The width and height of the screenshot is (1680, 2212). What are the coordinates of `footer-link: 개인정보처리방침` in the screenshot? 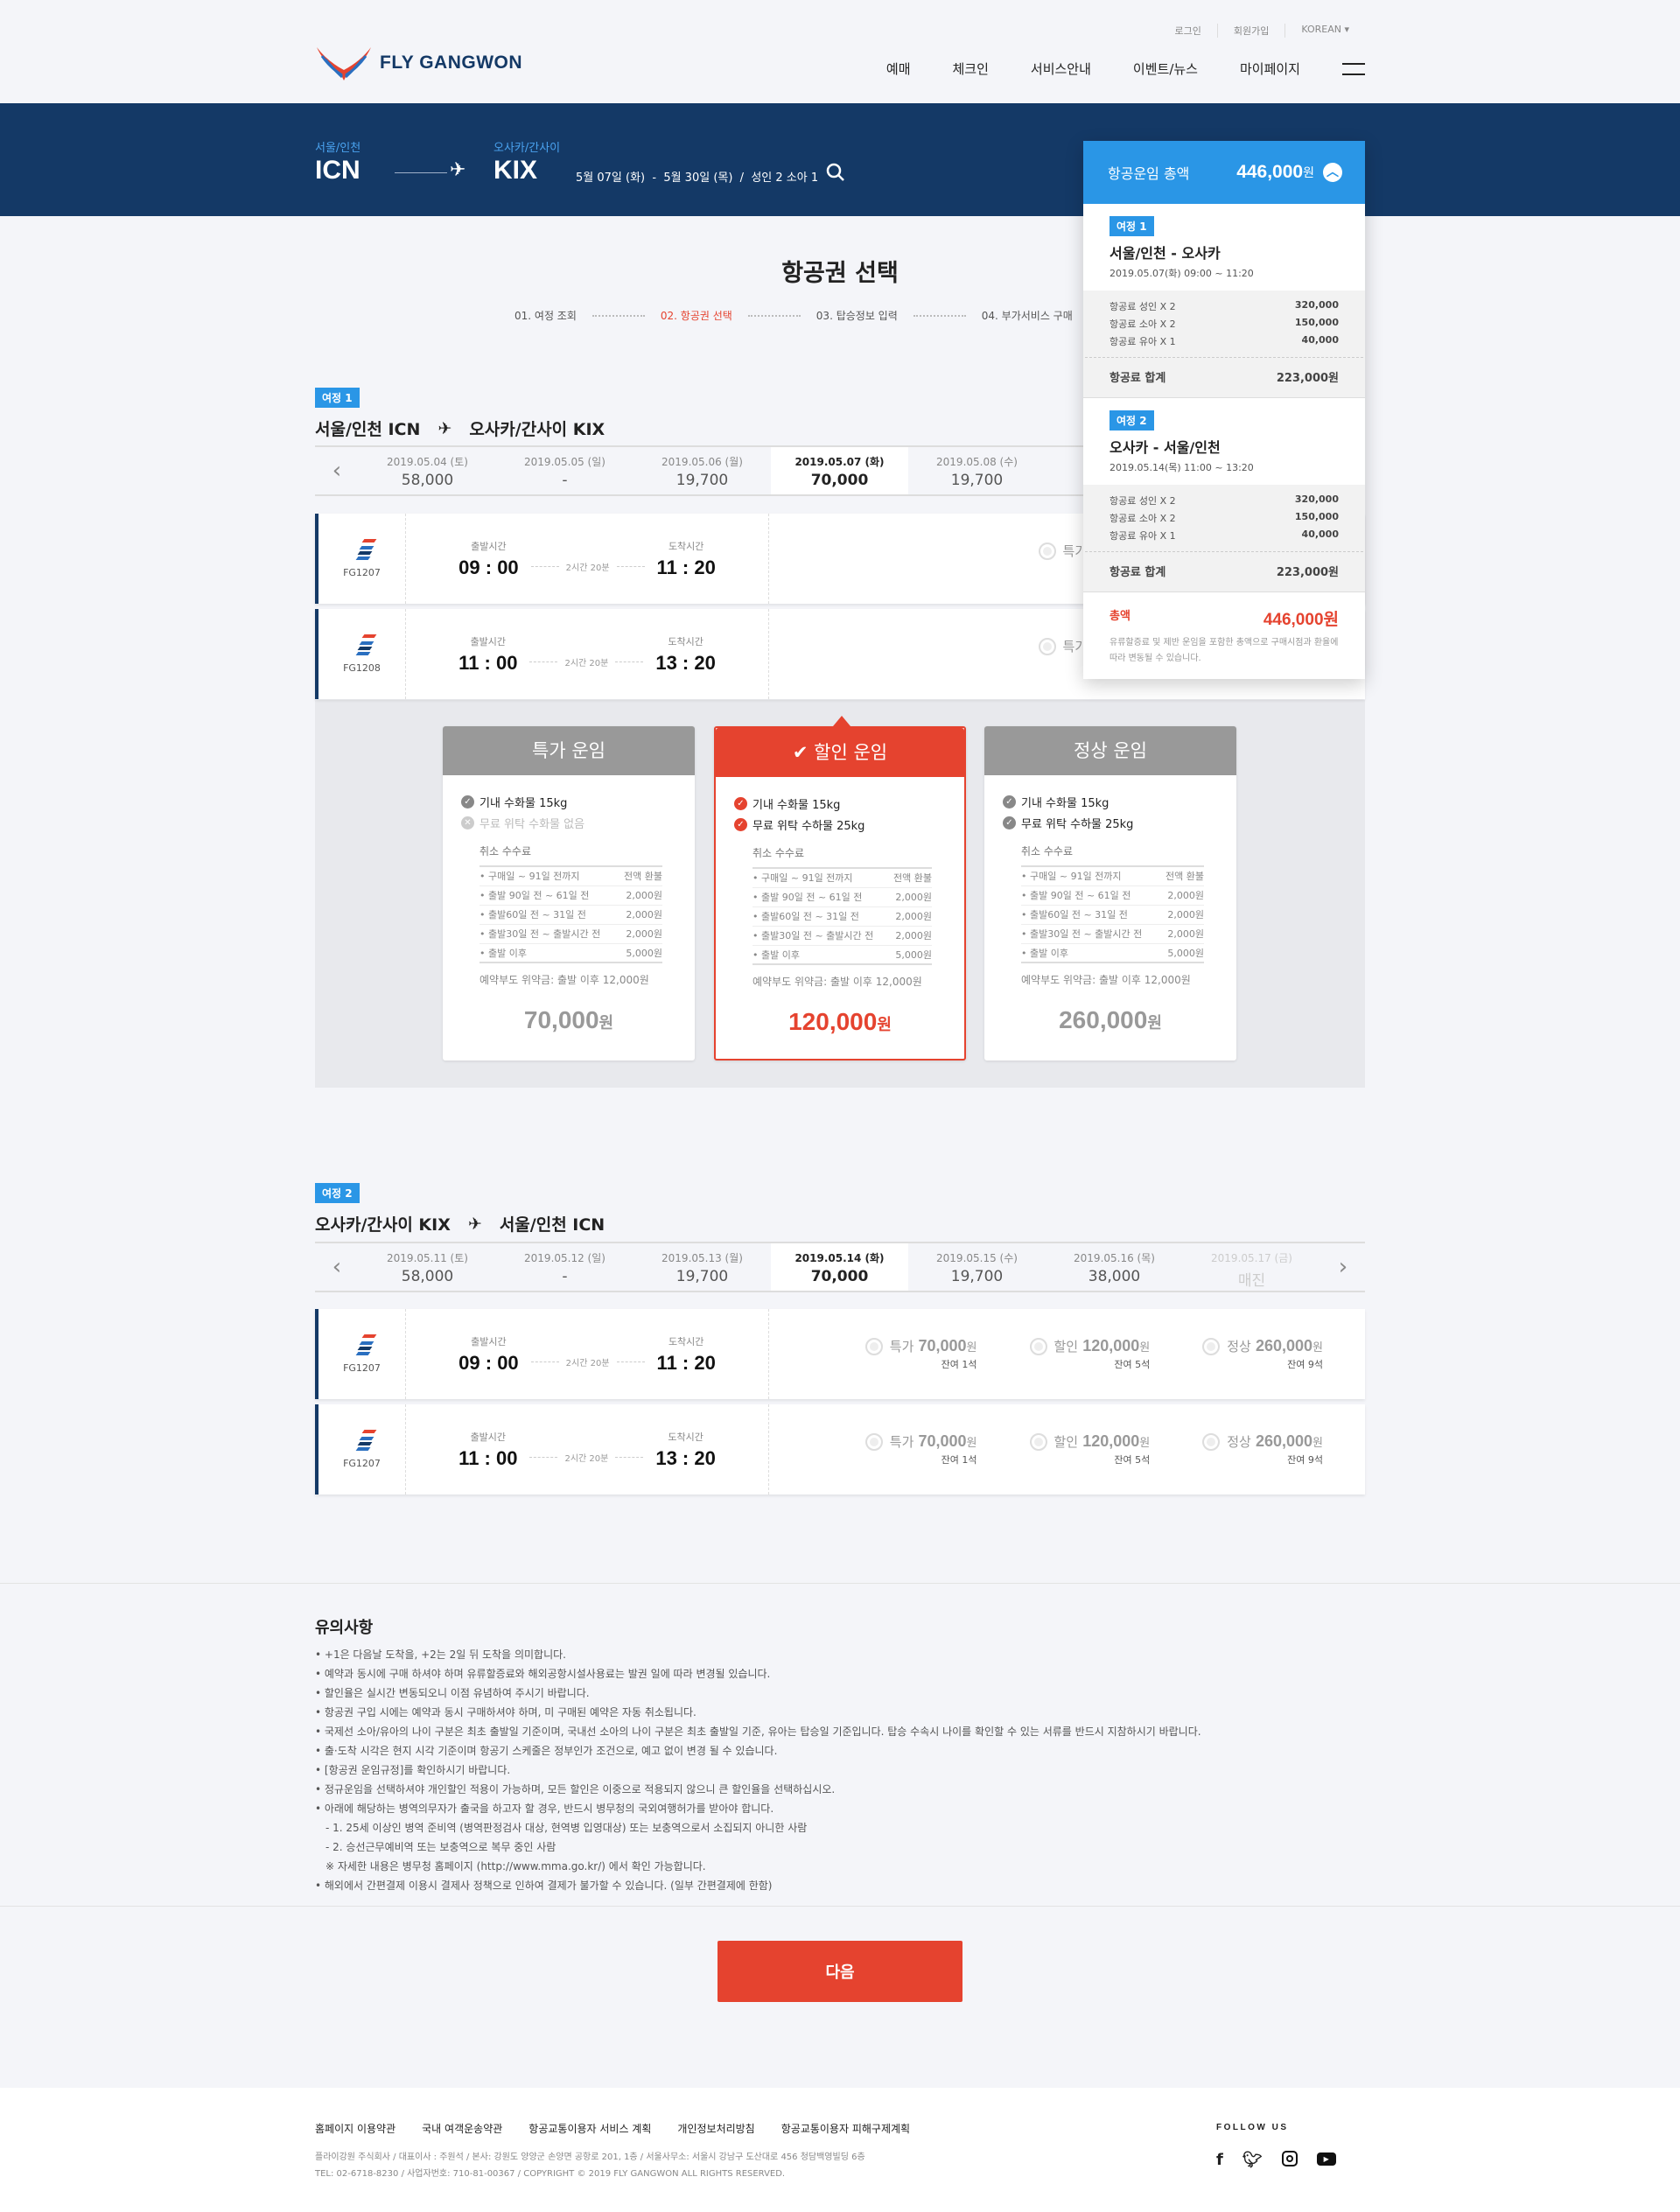 It's located at (715, 2128).